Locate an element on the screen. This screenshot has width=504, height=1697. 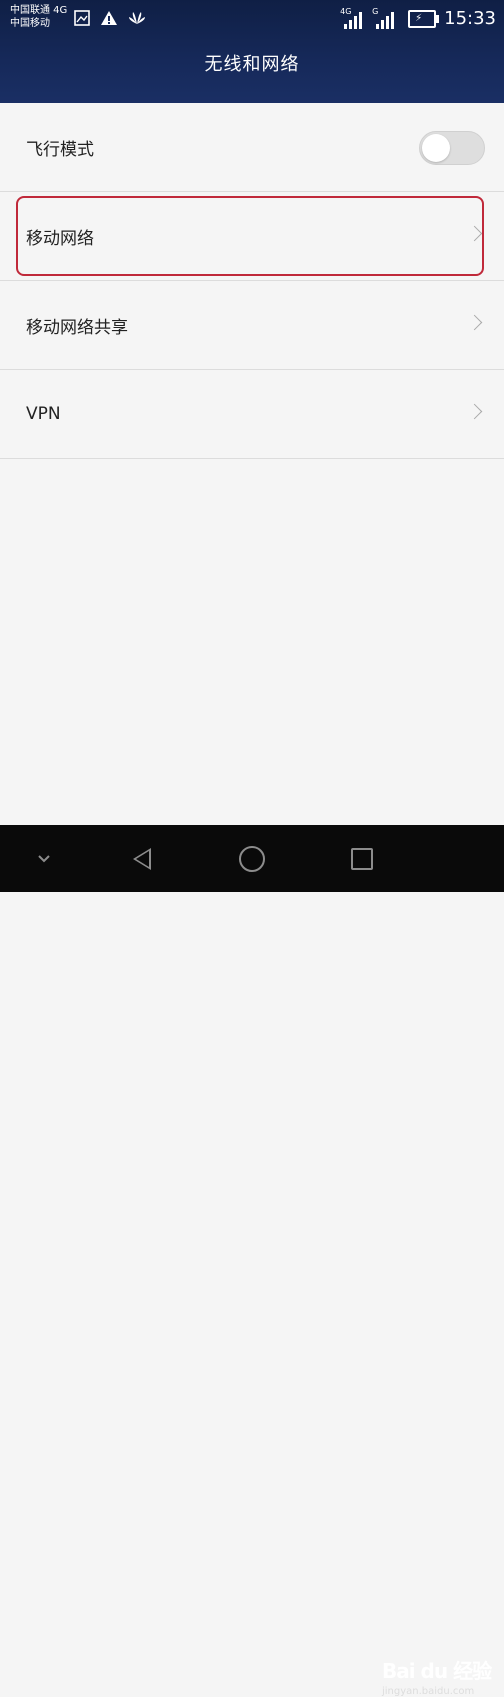
status-time: 15:33 is located at coordinates (470, 18).